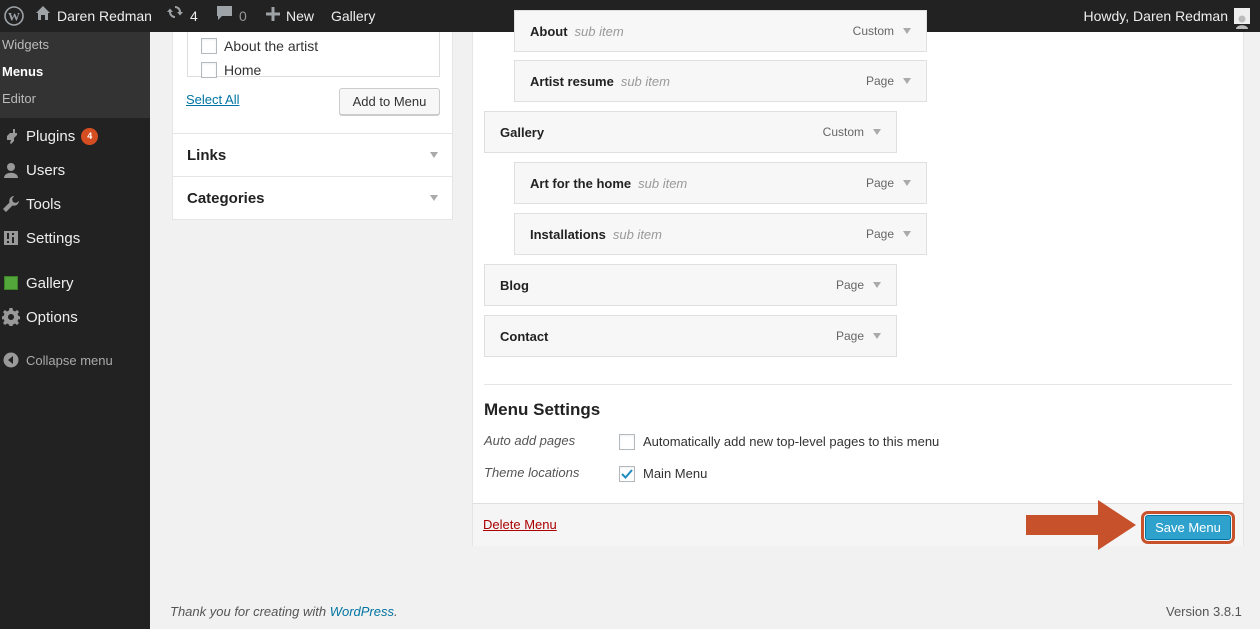  Describe the element at coordinates (93, 16) in the screenshot. I see `site-name-link: Daren Redman` at that location.